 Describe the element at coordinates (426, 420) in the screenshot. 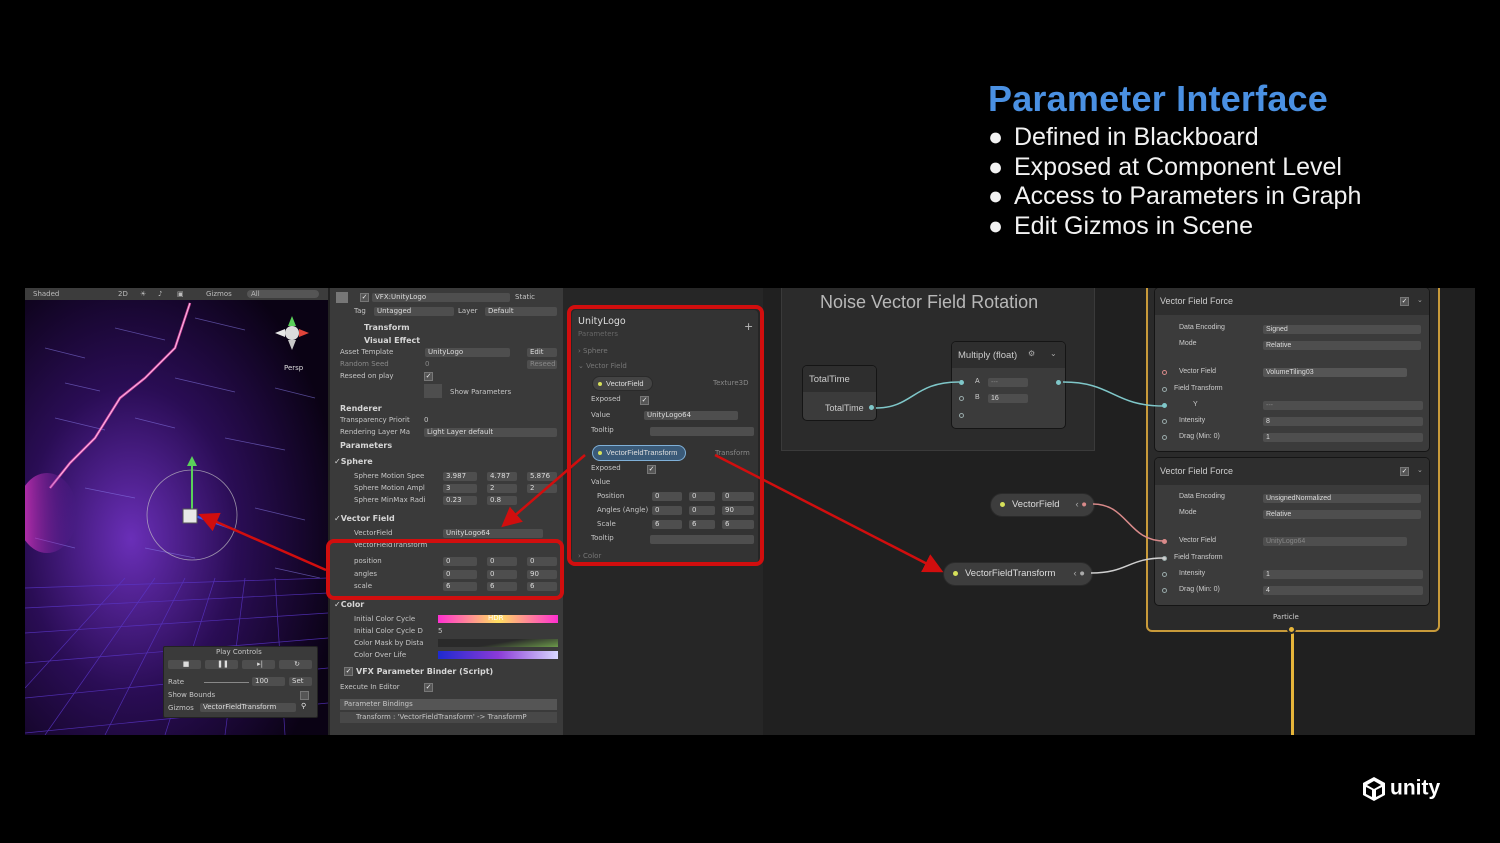

I see `transparency-value: 0` at that location.